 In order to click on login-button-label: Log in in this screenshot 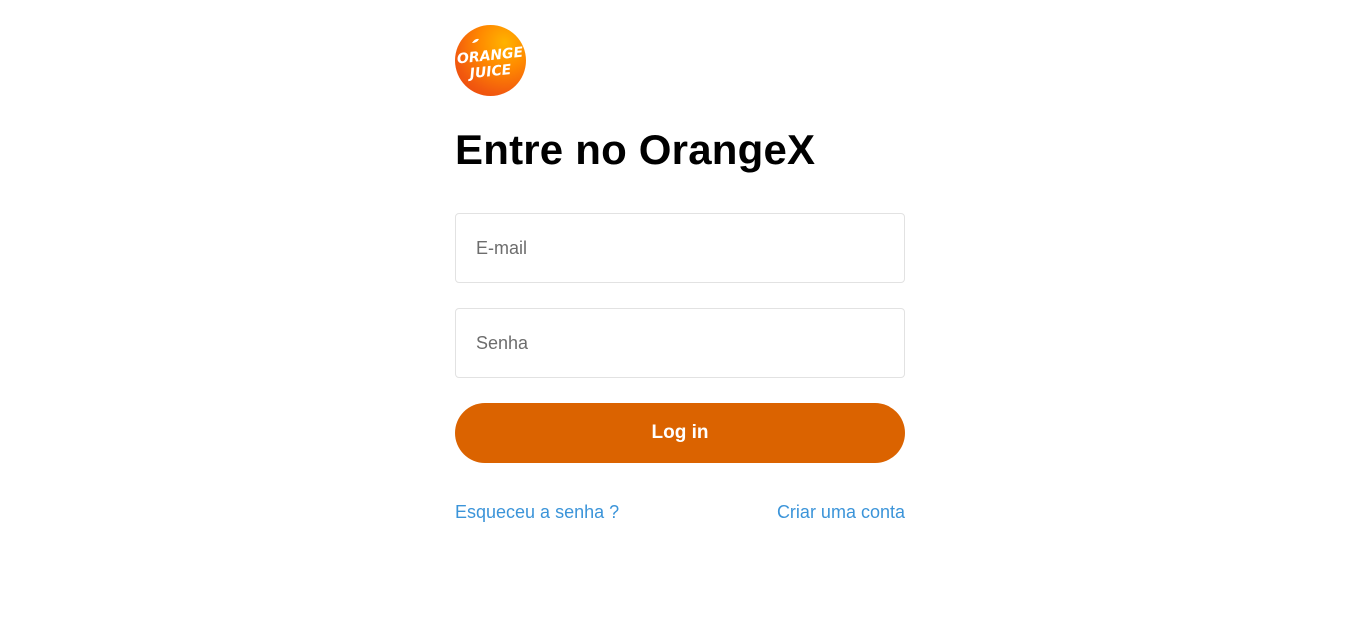, I will do `click(680, 432)`.